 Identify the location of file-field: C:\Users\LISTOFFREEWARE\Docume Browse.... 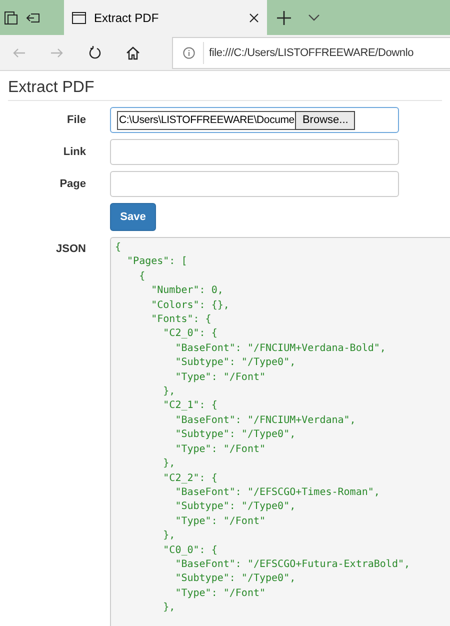
(254, 120).